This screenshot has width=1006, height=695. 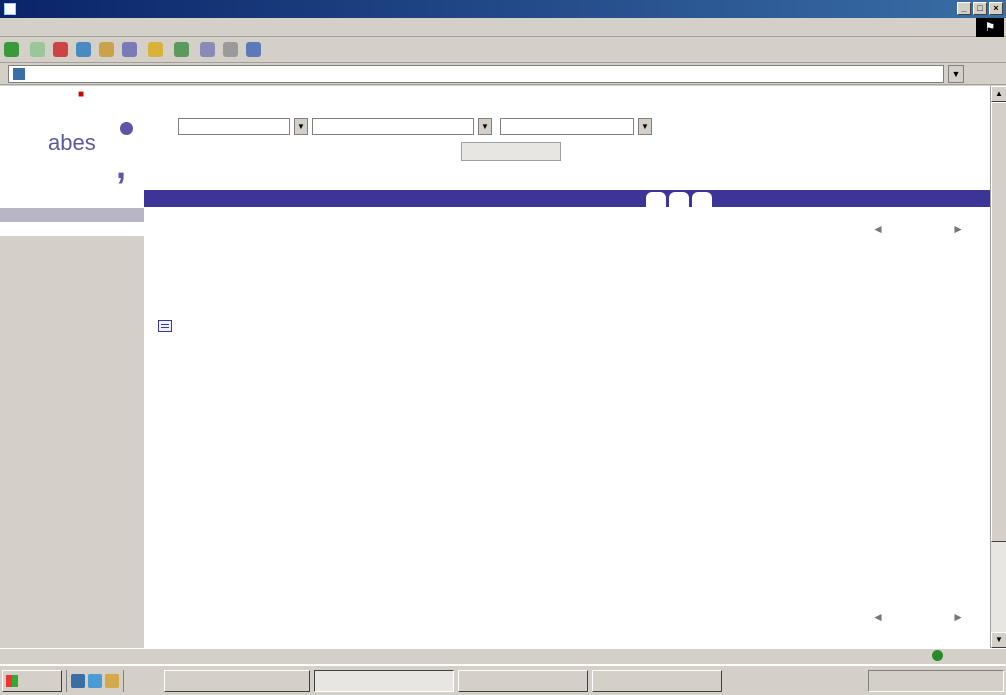 What do you see at coordinates (78, 680) in the screenshot?
I see `desktop-icon` at bounding box center [78, 680].